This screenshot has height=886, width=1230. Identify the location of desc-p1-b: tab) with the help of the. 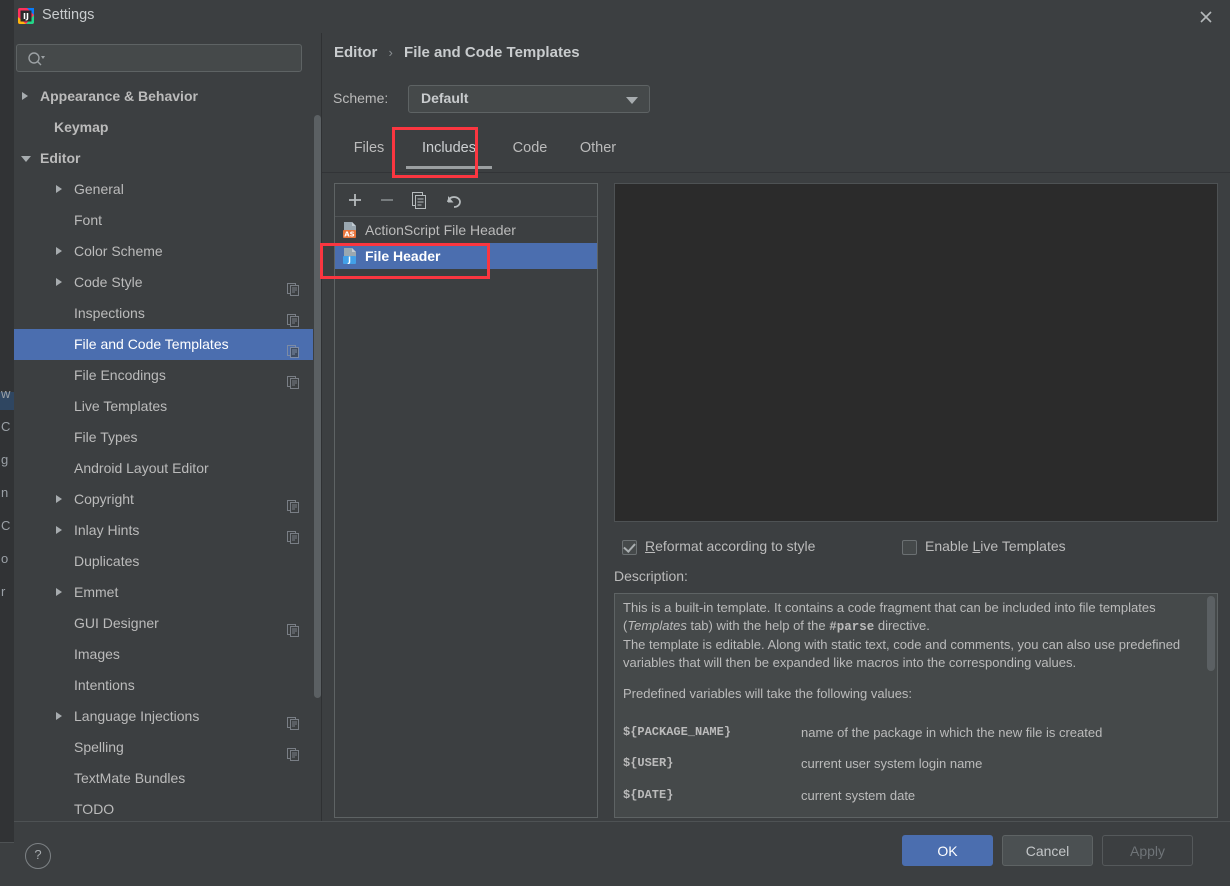
(758, 625).